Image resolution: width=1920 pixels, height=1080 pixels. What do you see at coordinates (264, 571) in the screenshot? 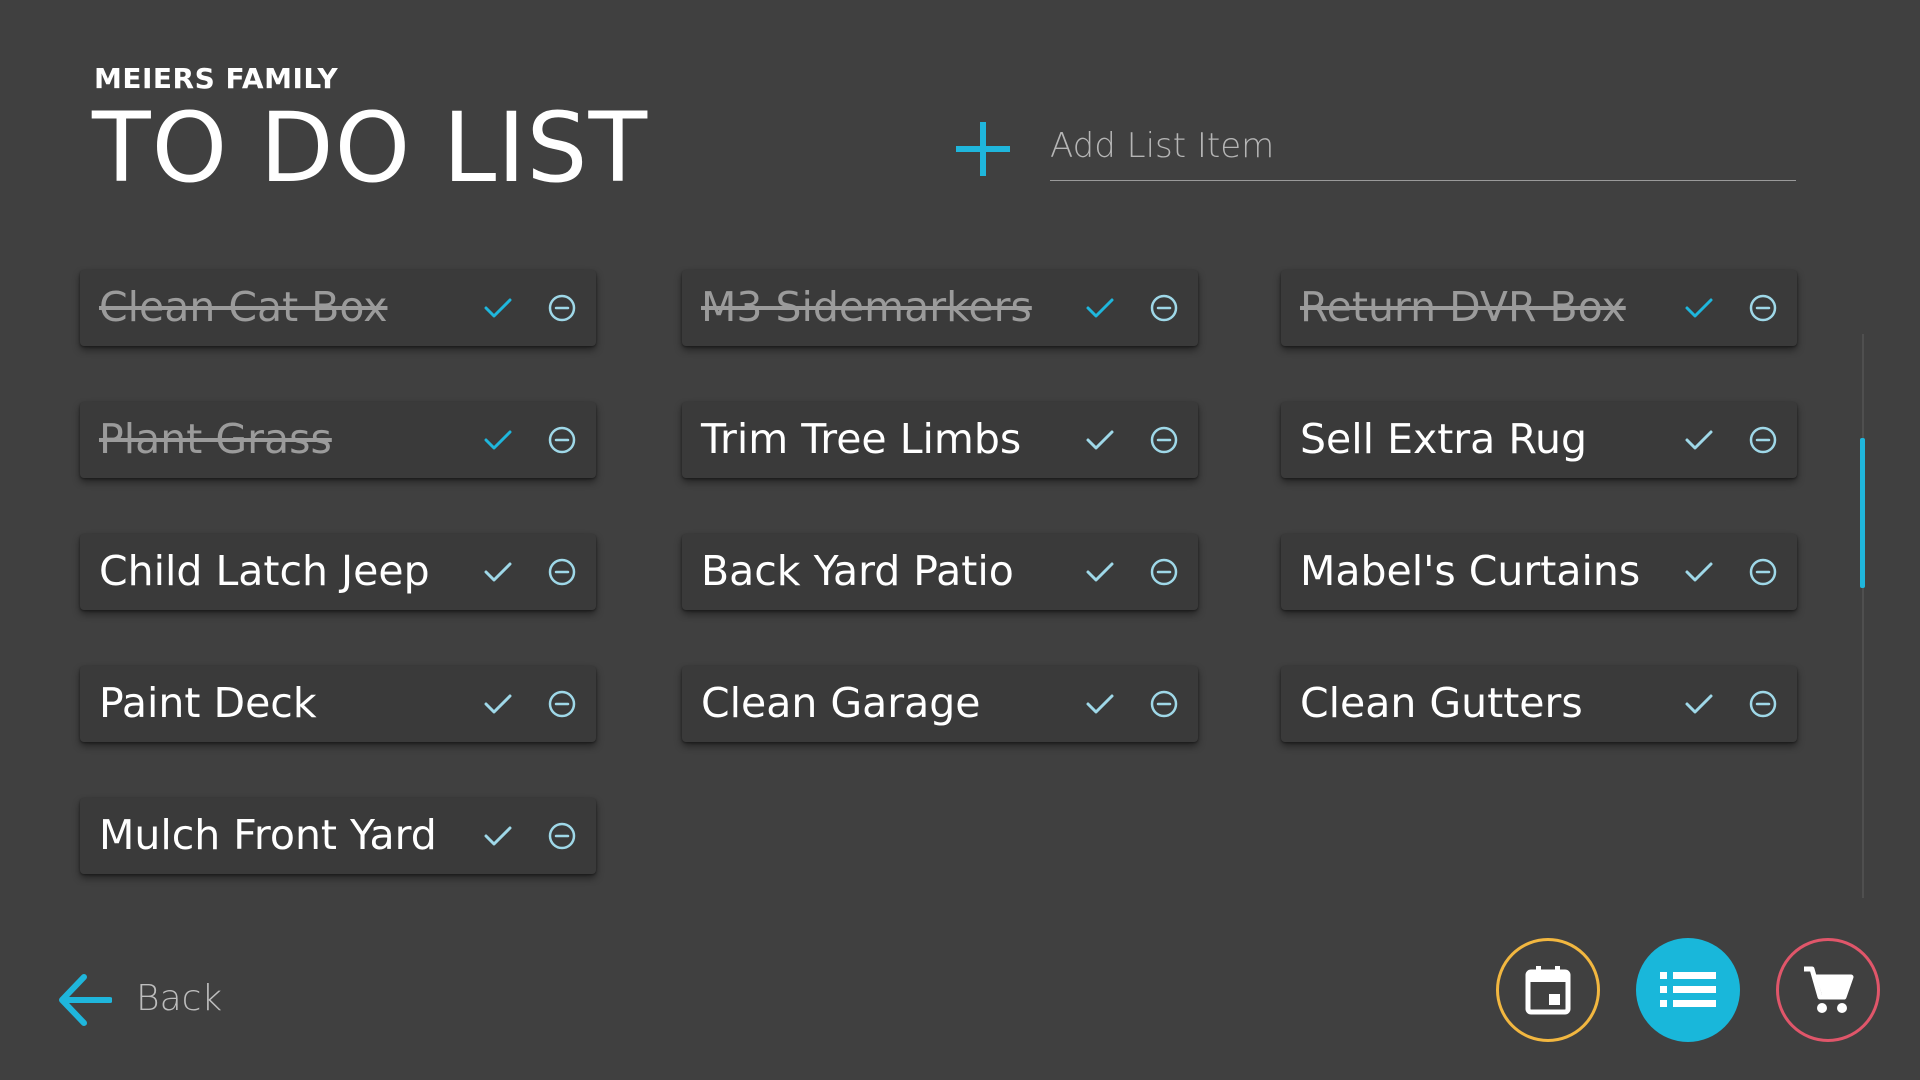
I see `todo-item-label: Child Latch Jeep` at bounding box center [264, 571].